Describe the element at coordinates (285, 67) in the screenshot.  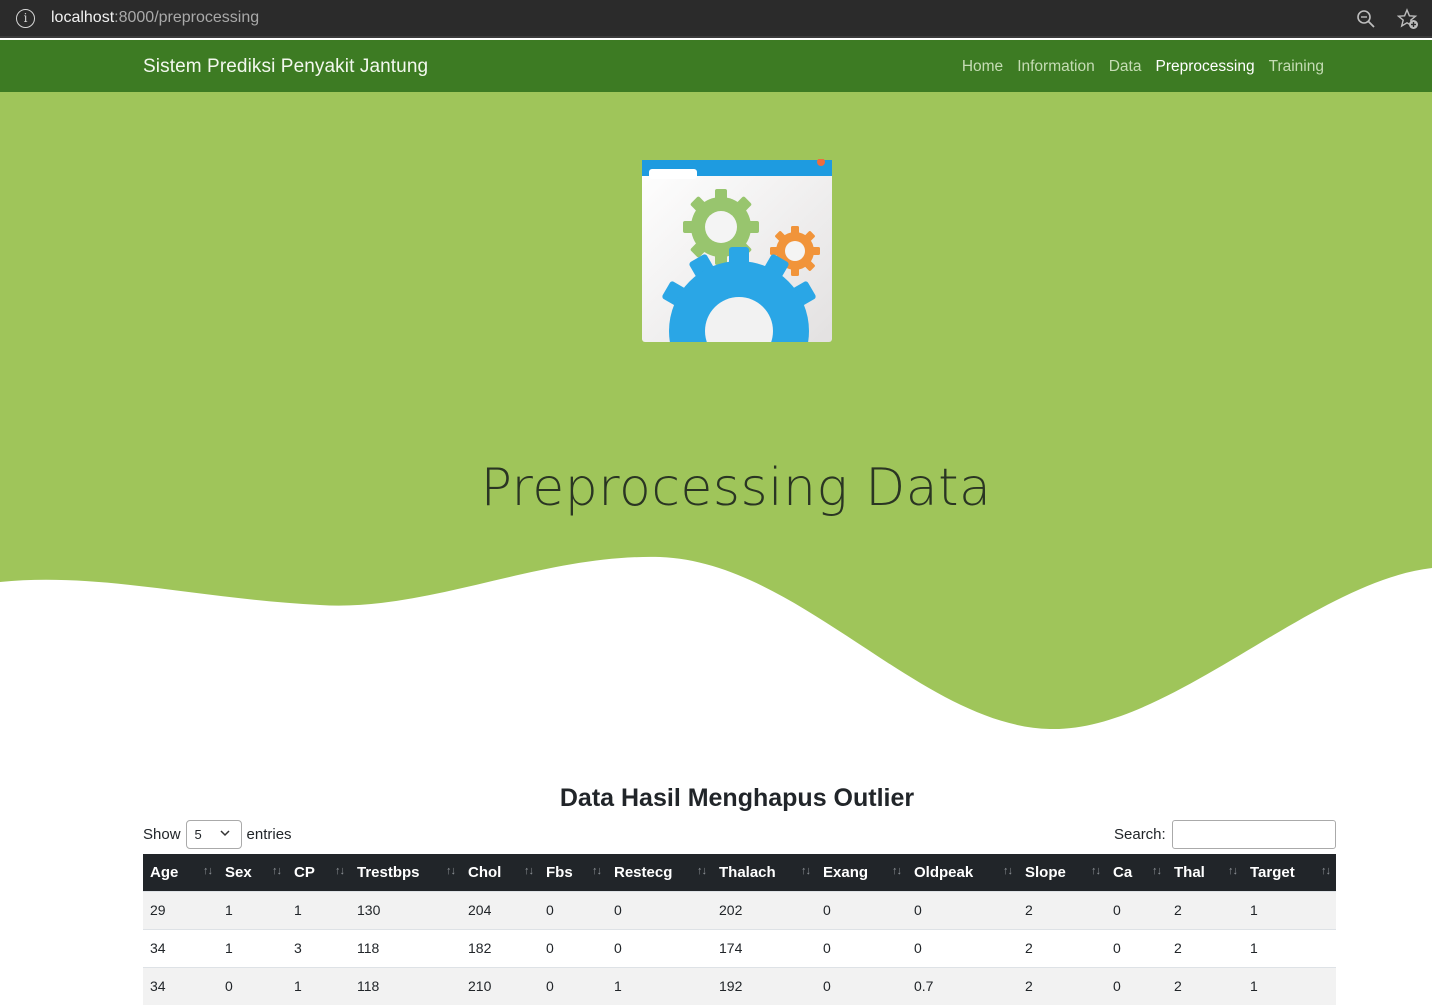
I see `navbar-brand: Sistem Prediksi Penyakit Jantung` at that location.